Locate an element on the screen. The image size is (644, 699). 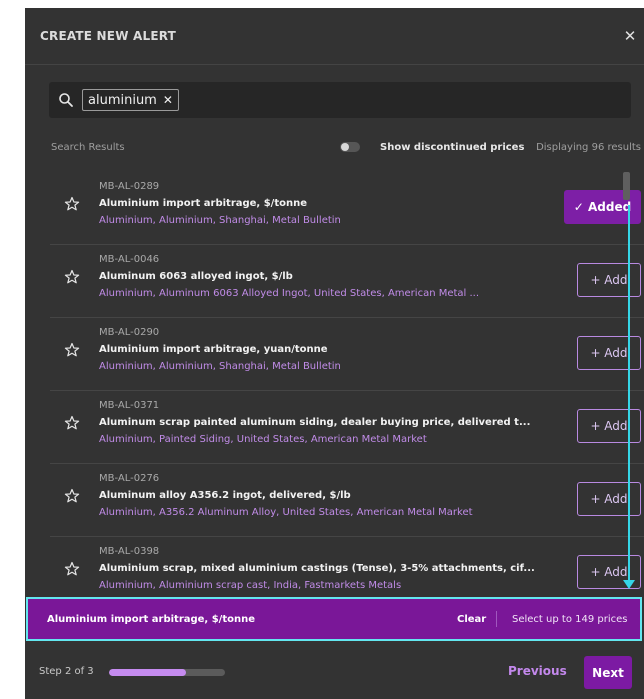
results-count: Displaying 96 results is located at coordinates (588, 147).